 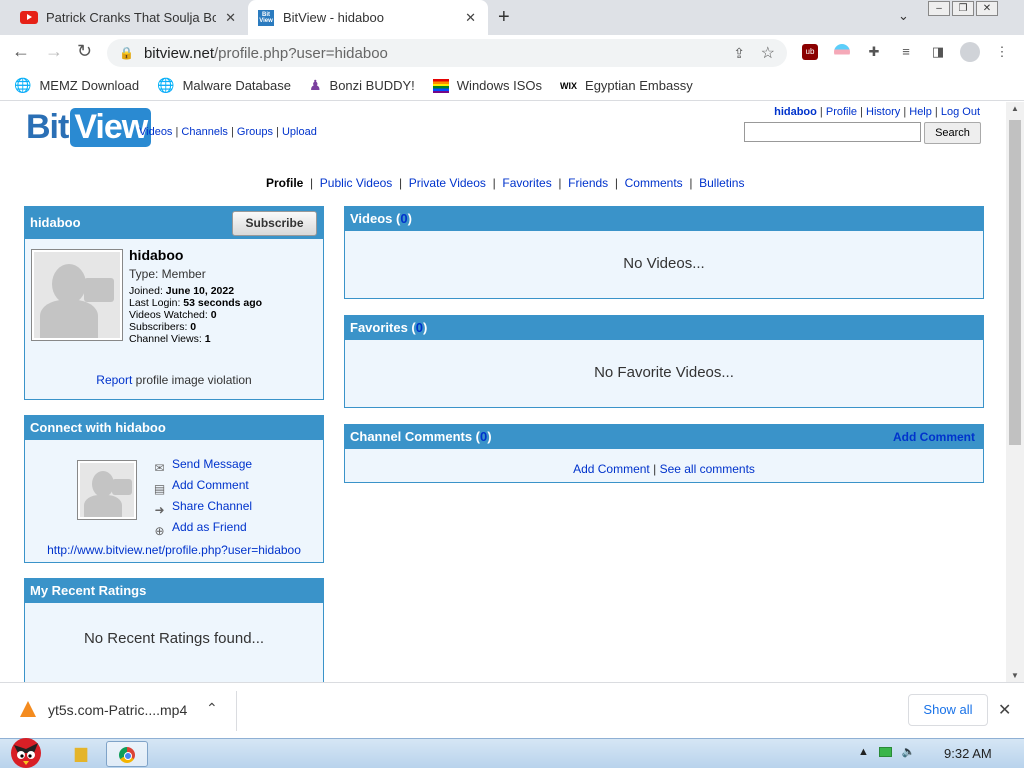 What do you see at coordinates (1015, 282) in the screenshot?
I see `scrollbar-thumb` at bounding box center [1015, 282].